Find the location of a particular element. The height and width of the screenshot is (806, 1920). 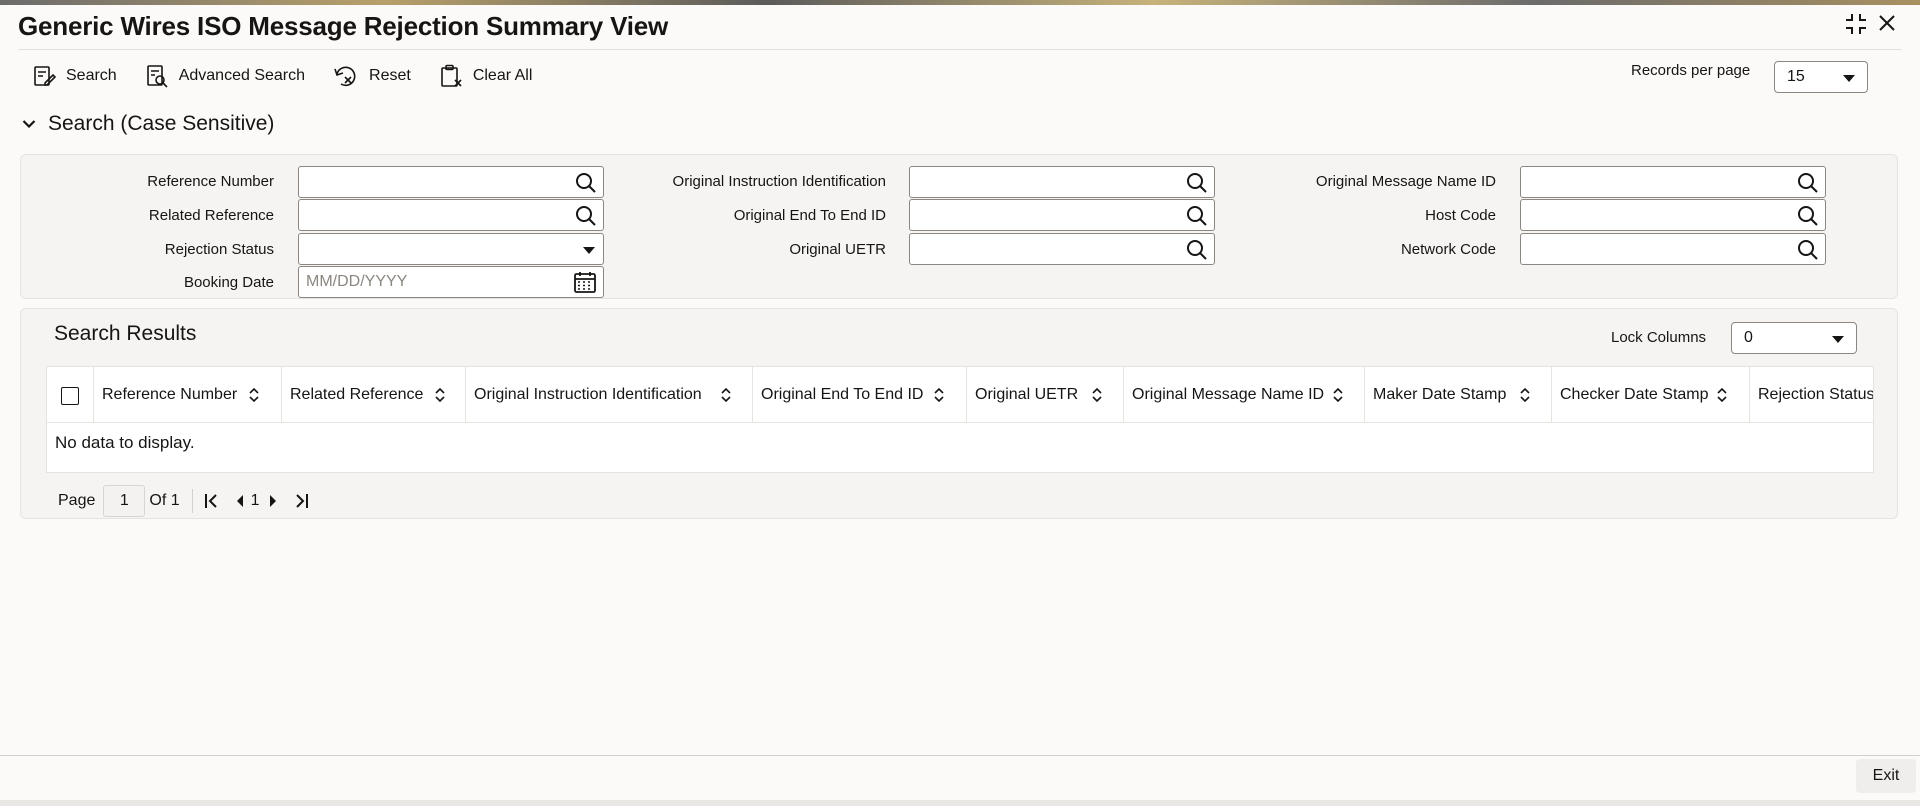

search-section-title: Search (Case Sensitive) is located at coordinates (161, 123).